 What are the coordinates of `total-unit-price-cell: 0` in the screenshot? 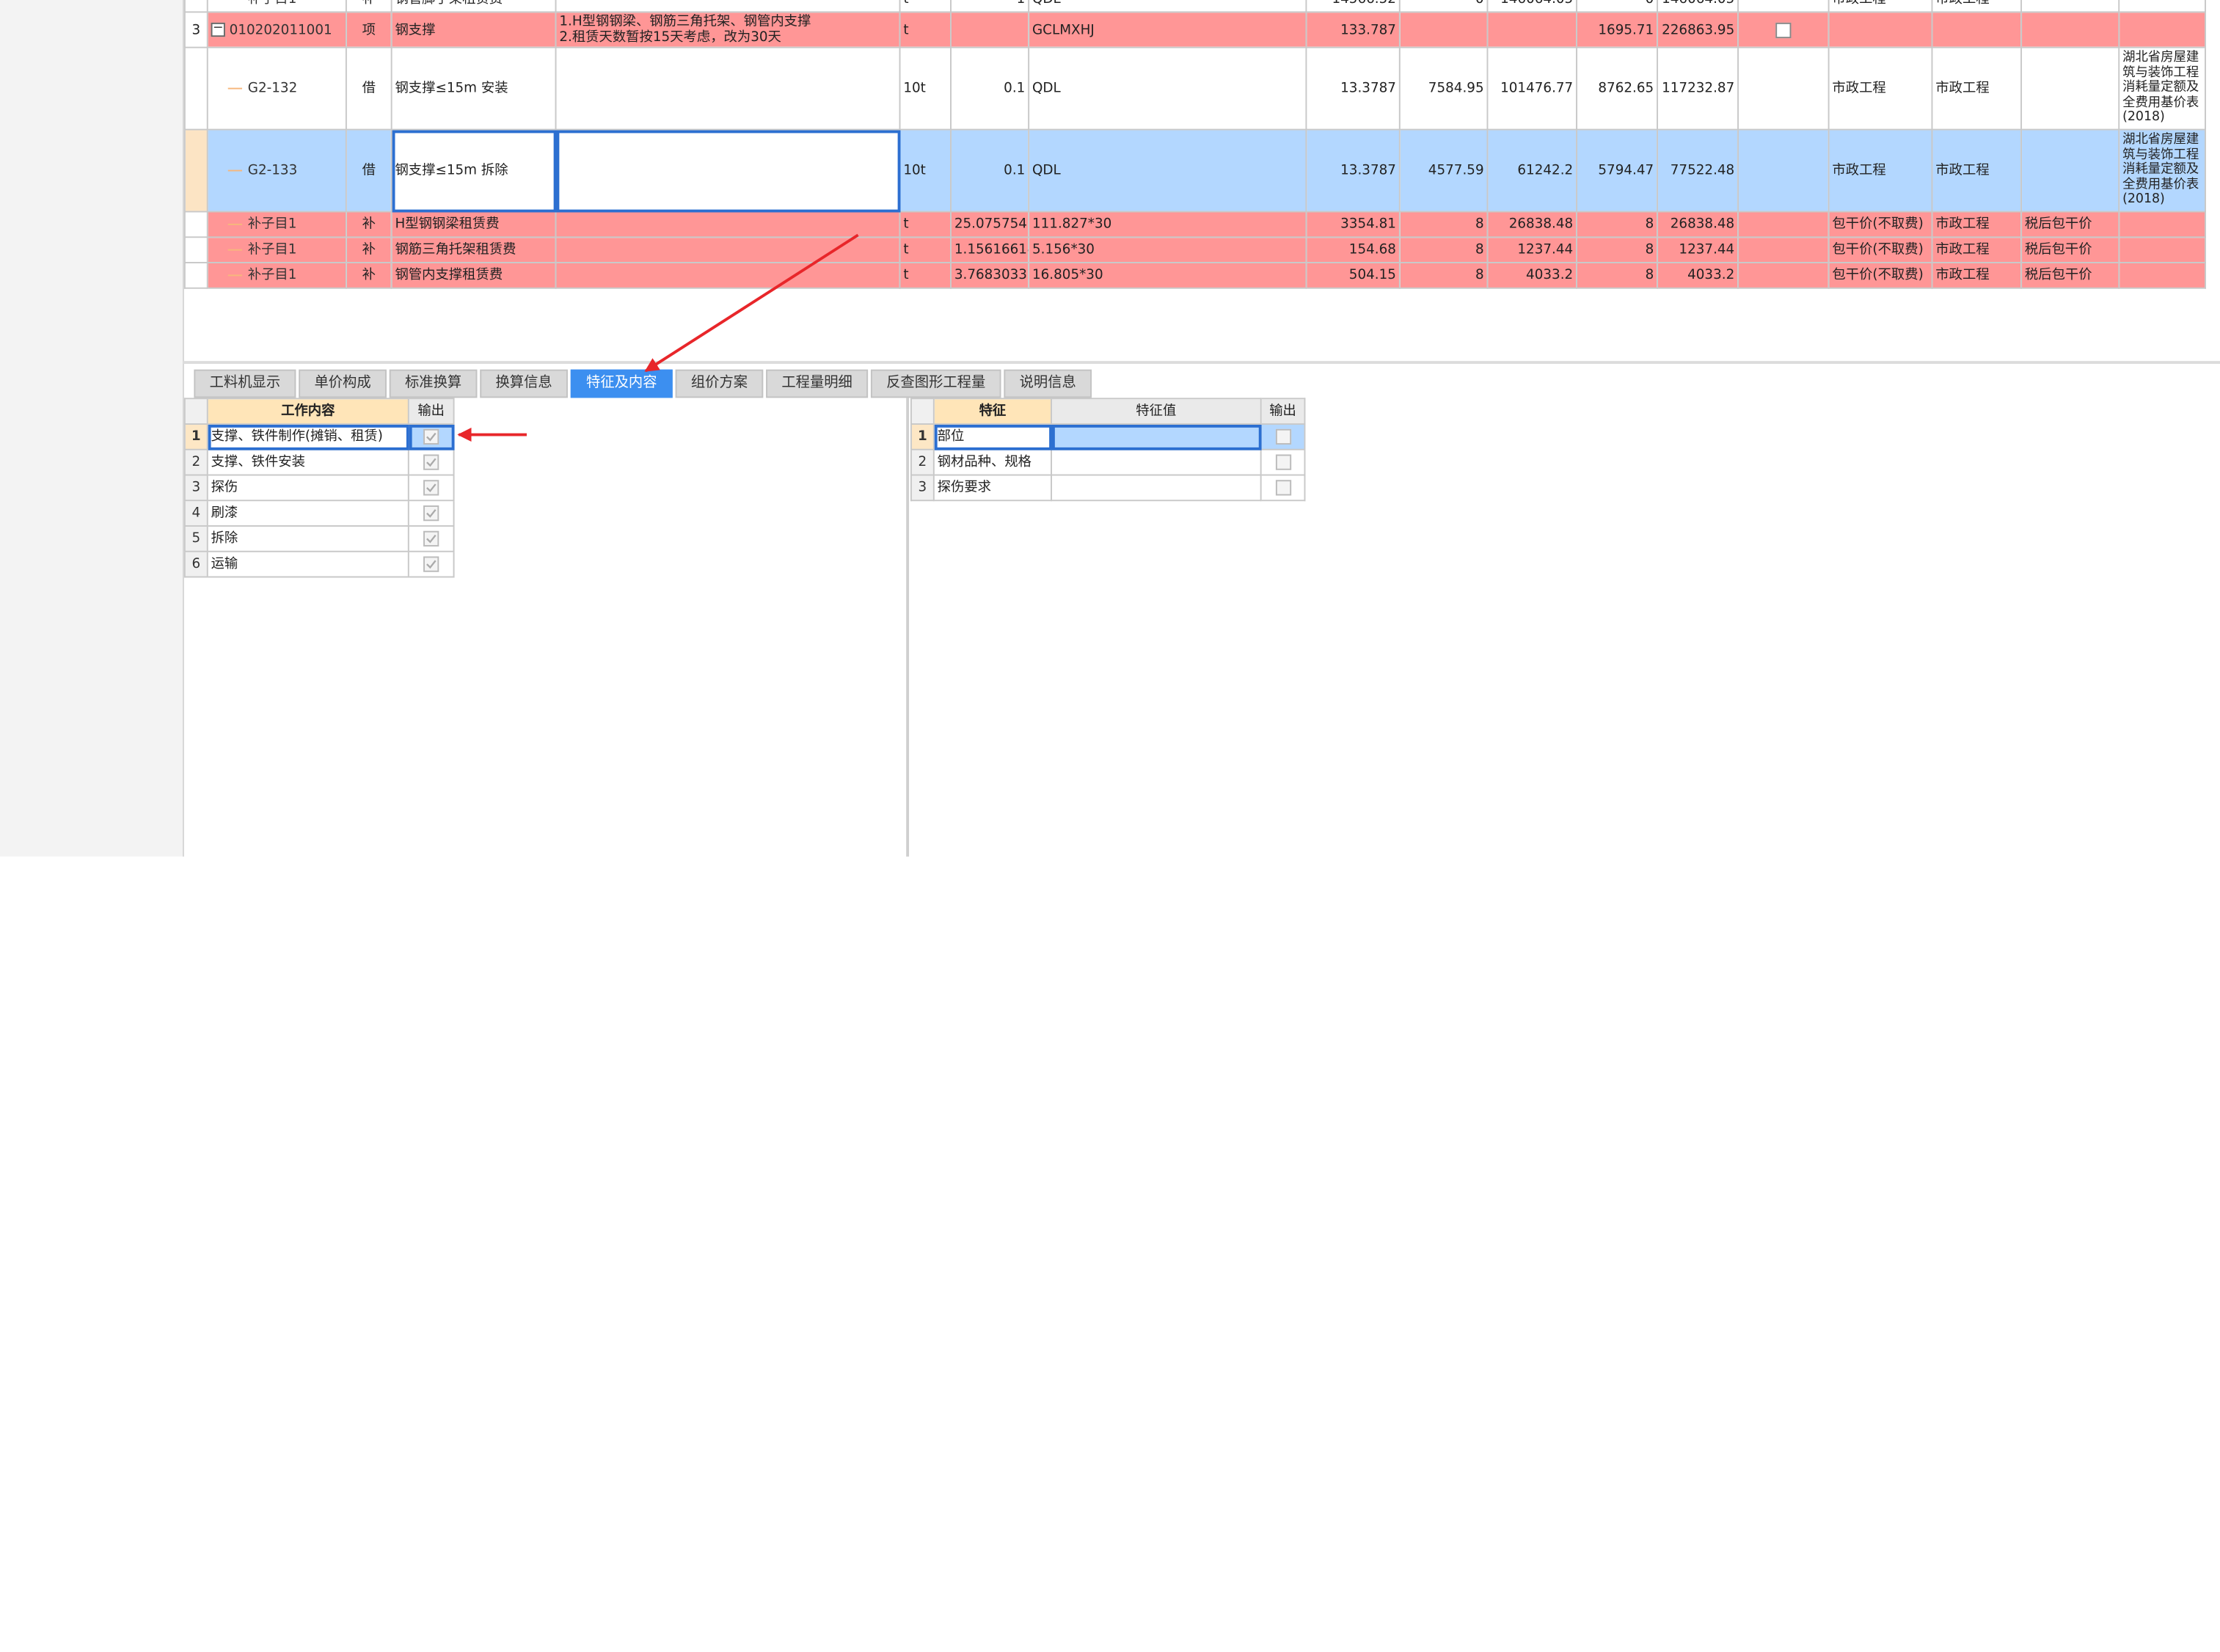 It's located at (1617, 6).